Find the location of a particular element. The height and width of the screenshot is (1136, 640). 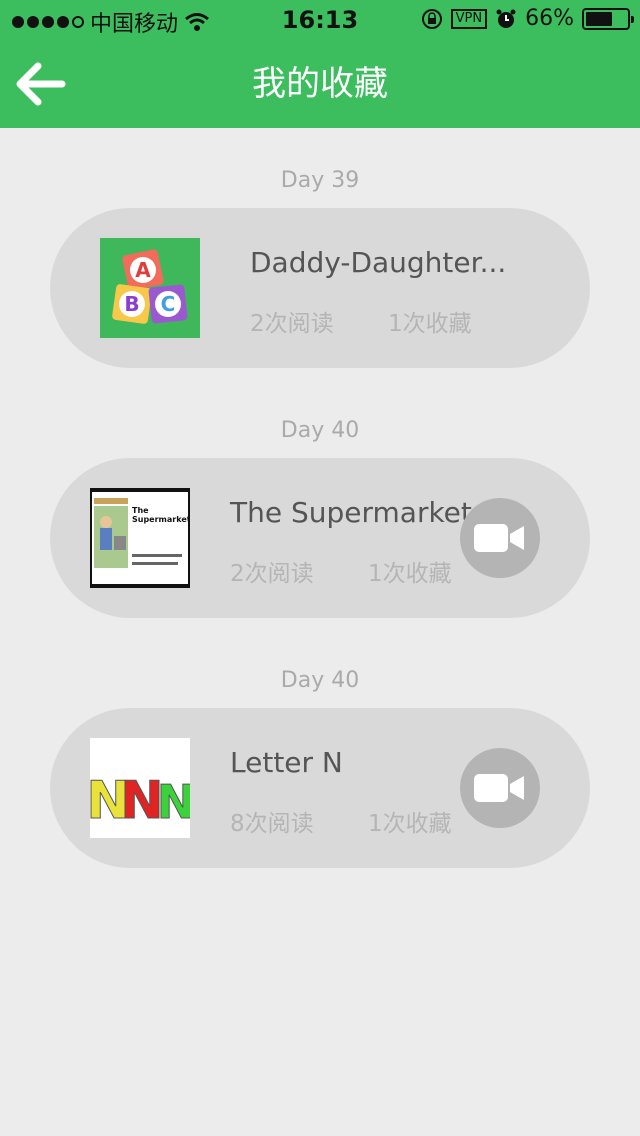

item-title: Letter N is located at coordinates (286, 762).